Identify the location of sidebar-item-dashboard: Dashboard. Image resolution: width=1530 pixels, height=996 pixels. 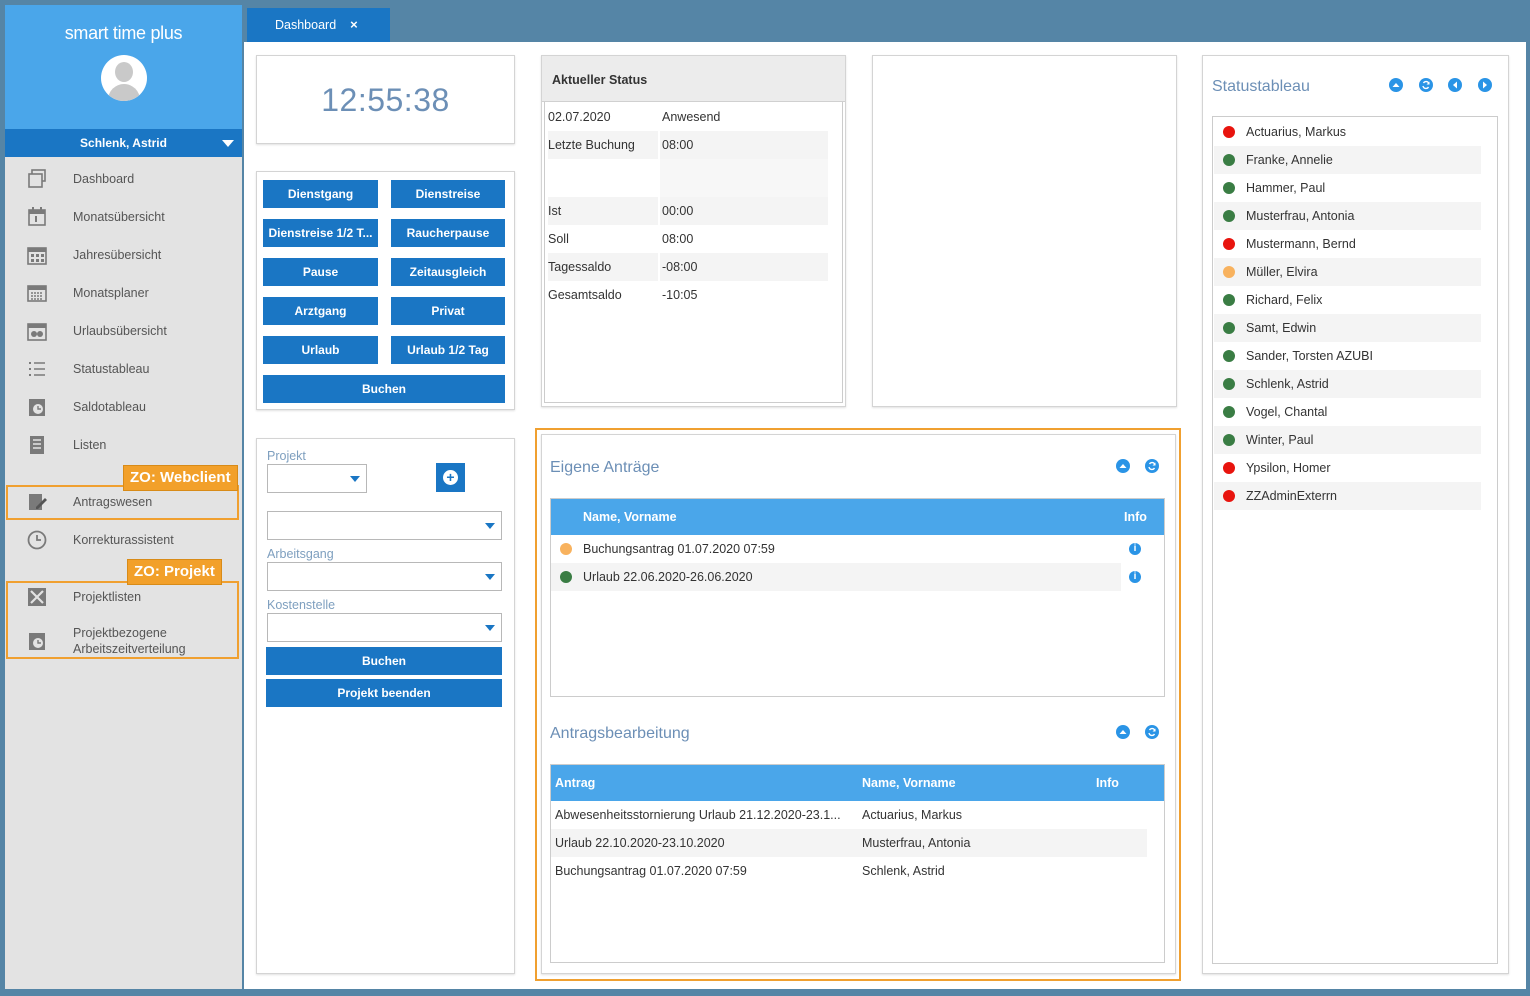
(123, 179).